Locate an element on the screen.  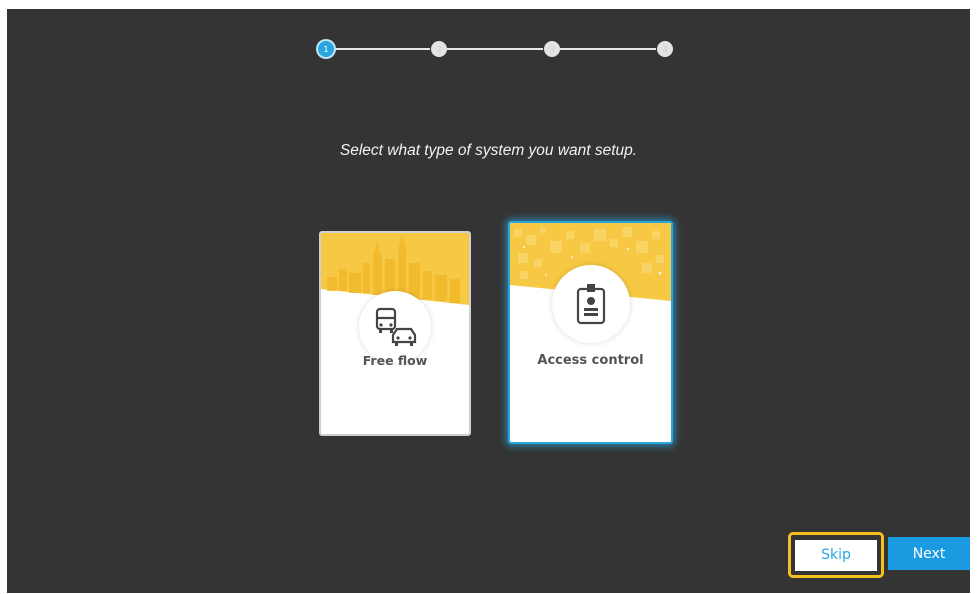
option-card-access-control: Access control is located at coordinates (590, 332).